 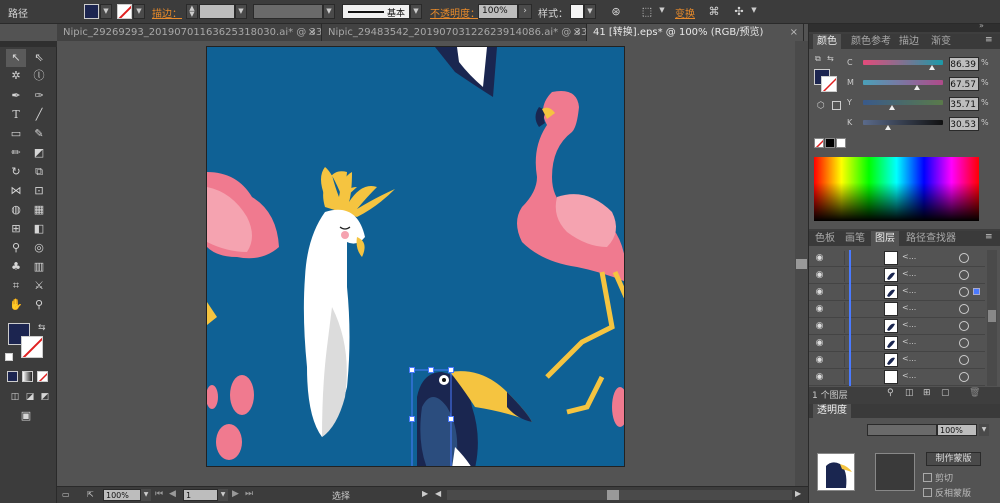 I want to click on opacity-label-link: 不透明度：, so click(x=455, y=12).